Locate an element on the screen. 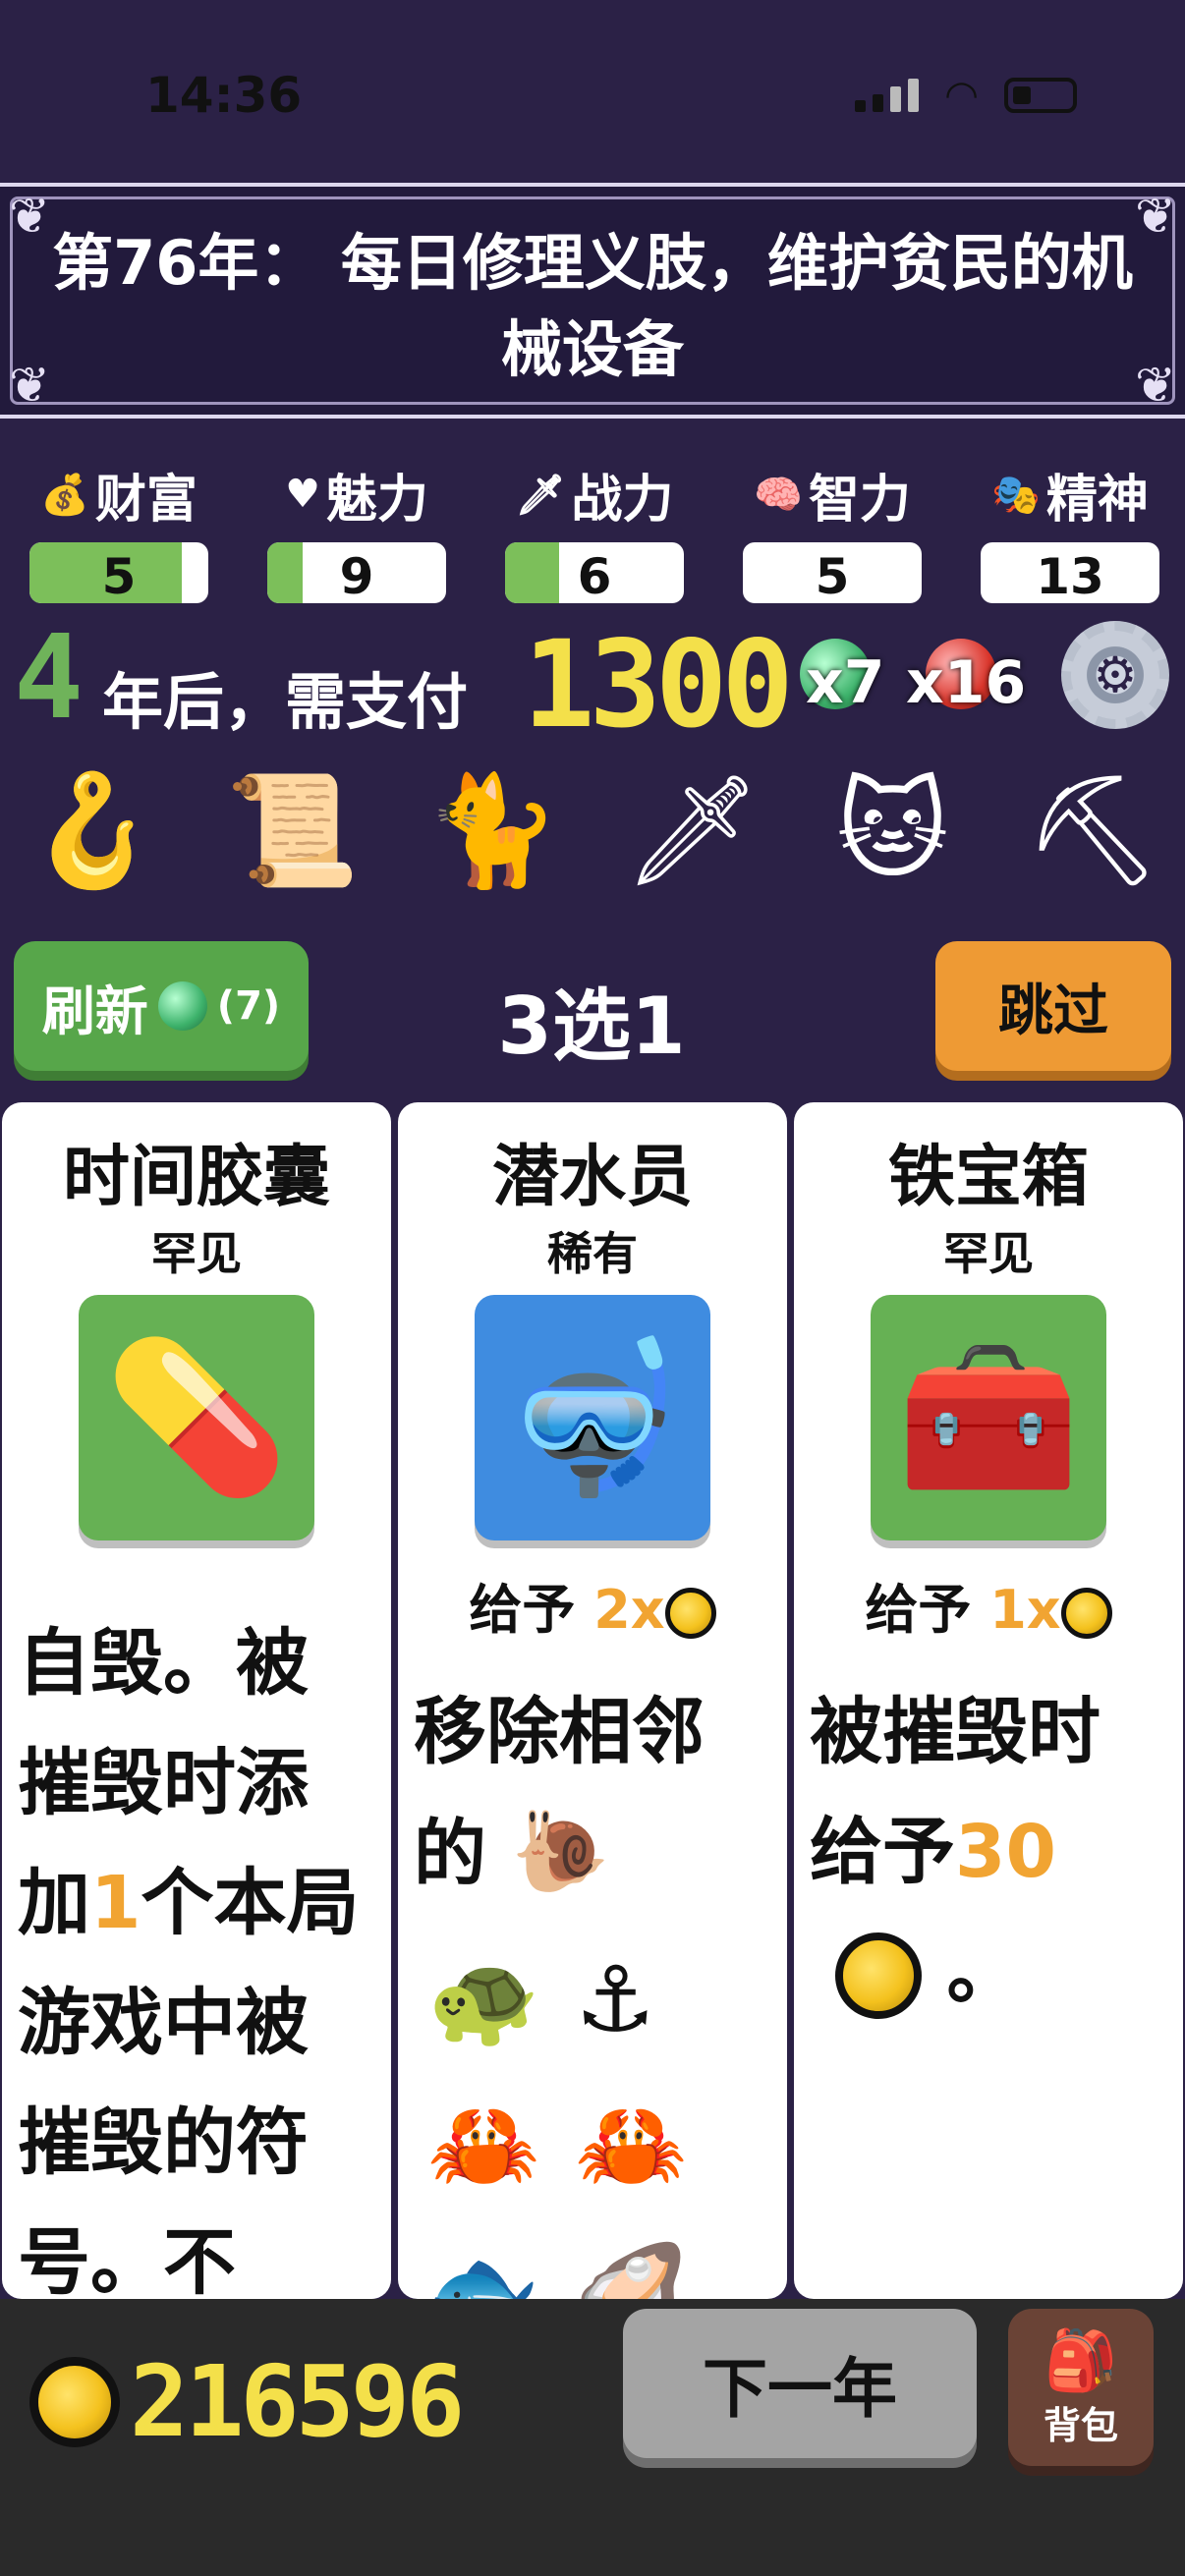 This screenshot has height=2576, width=1185. bag-button: 🎒 背包 is located at coordinates (1081, 2387).